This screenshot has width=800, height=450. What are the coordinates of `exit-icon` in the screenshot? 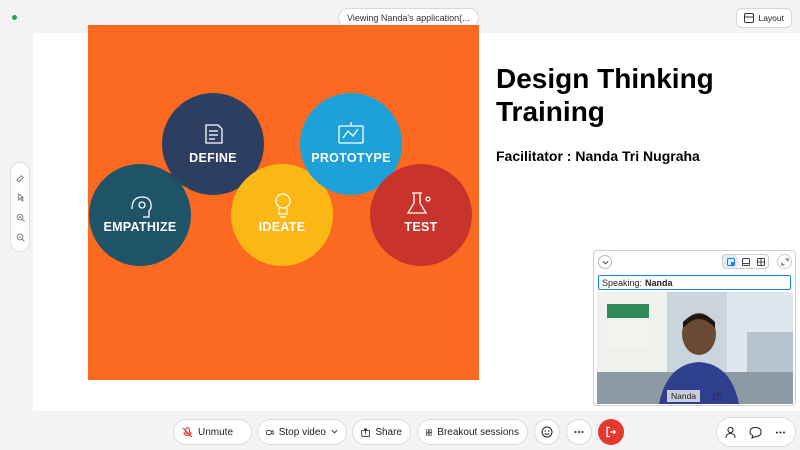 It's located at (611, 432).